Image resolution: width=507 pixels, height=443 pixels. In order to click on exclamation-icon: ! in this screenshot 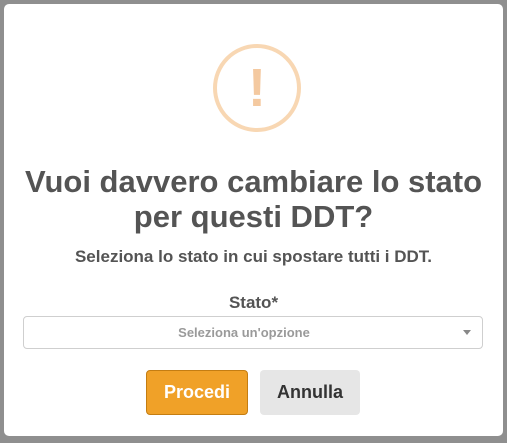, I will do `click(257, 88)`.